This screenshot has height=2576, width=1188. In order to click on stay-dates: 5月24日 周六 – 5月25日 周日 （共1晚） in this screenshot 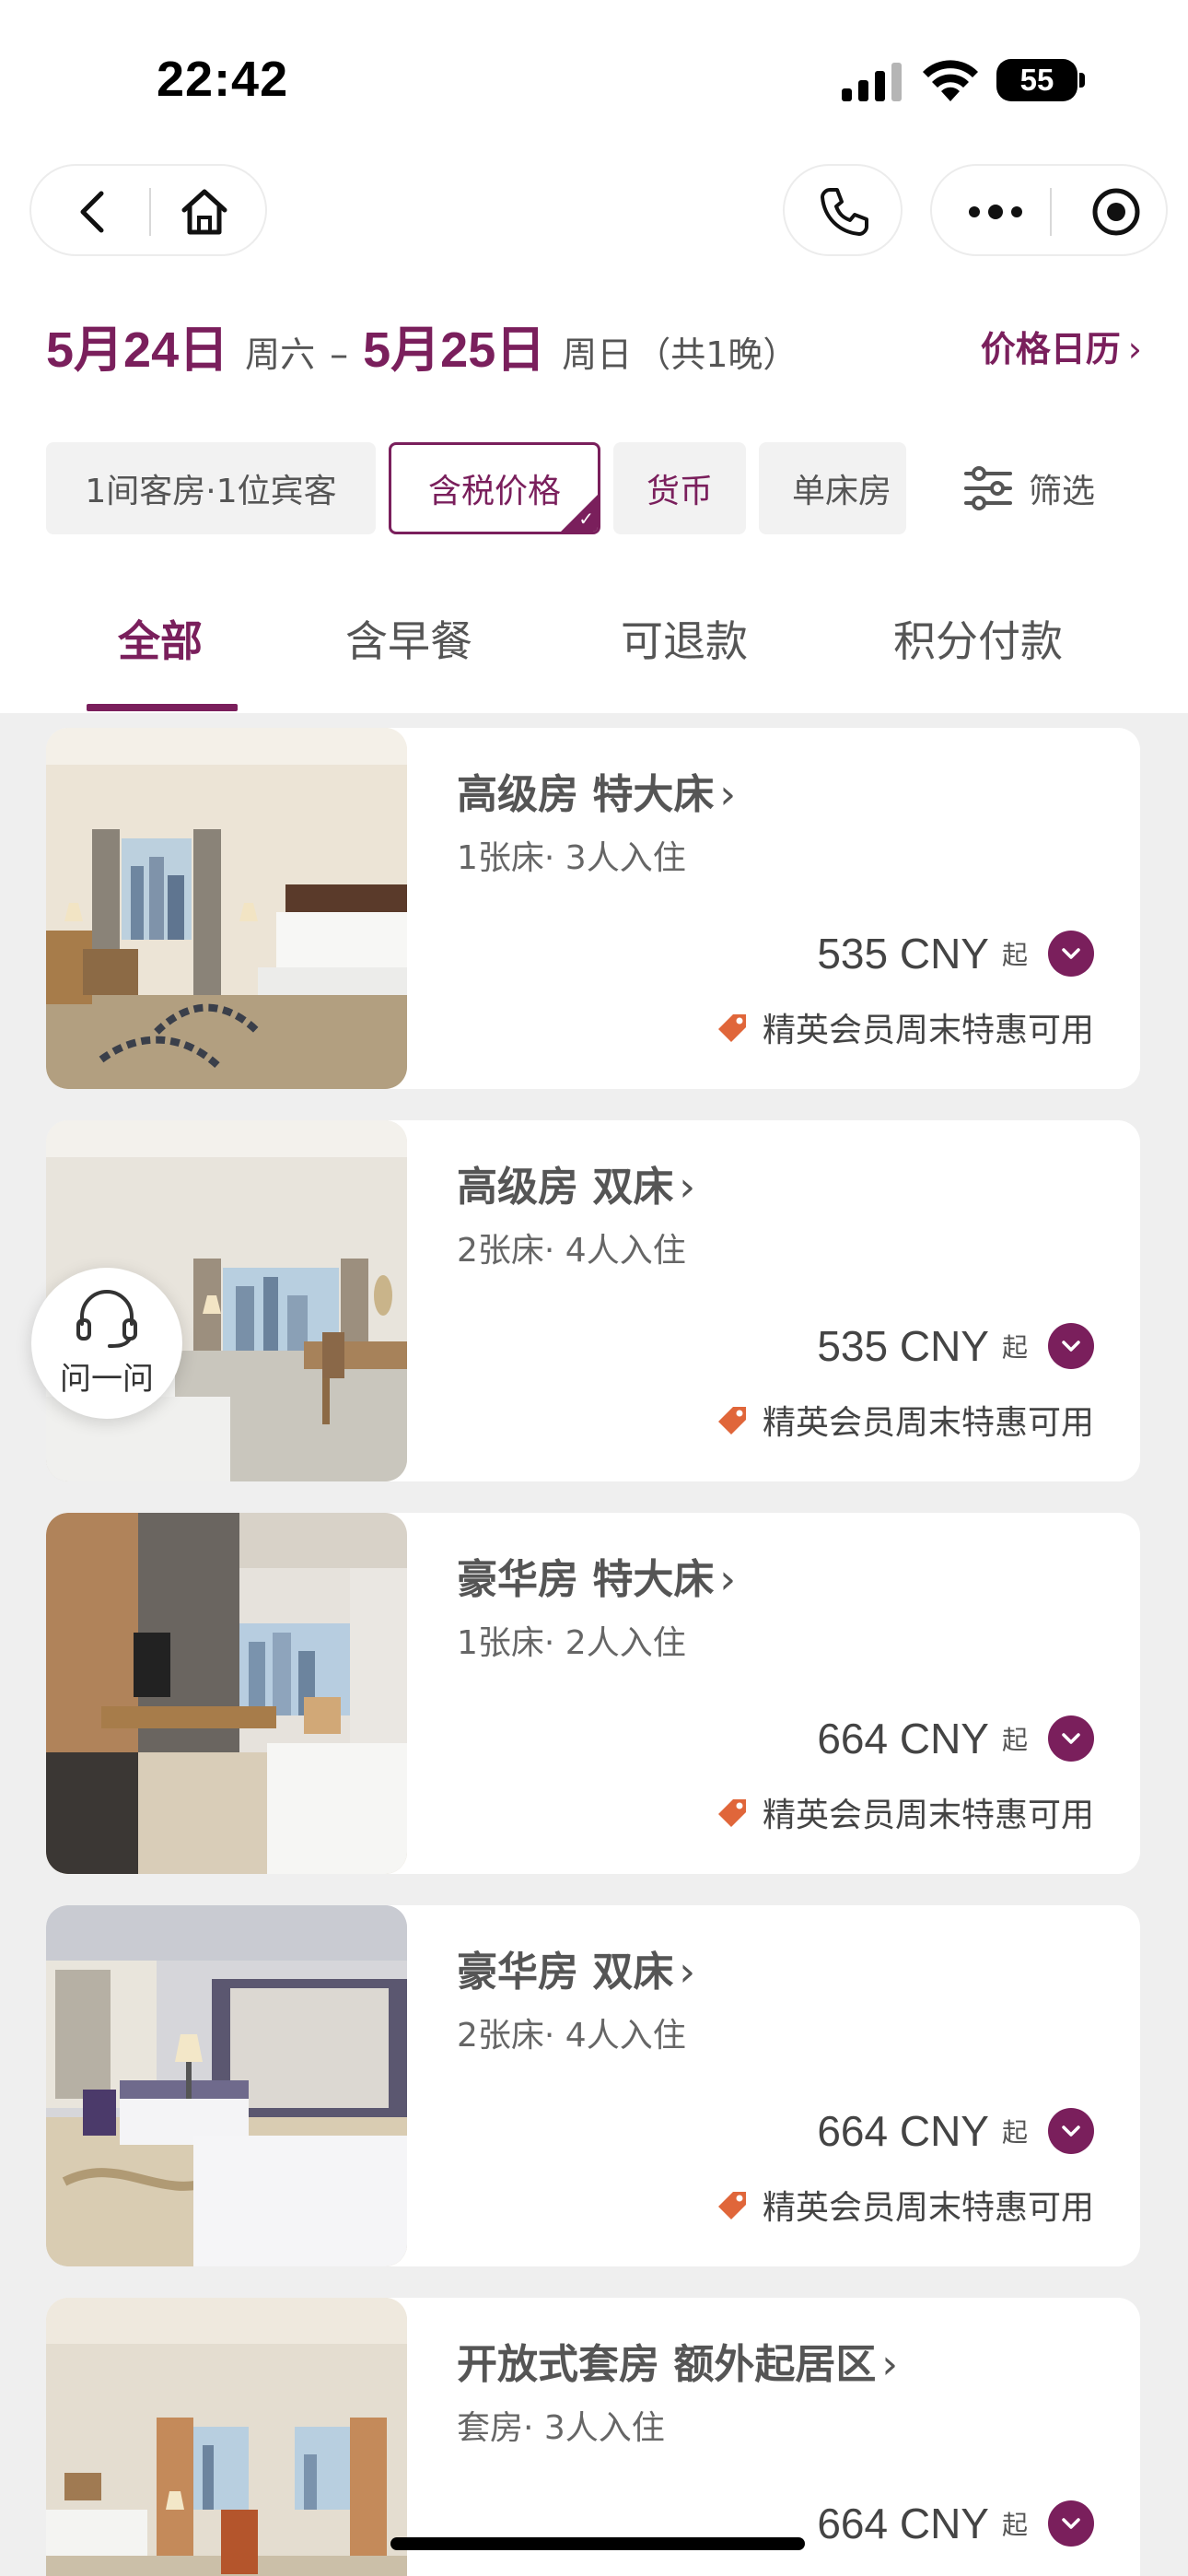, I will do `click(422, 345)`.